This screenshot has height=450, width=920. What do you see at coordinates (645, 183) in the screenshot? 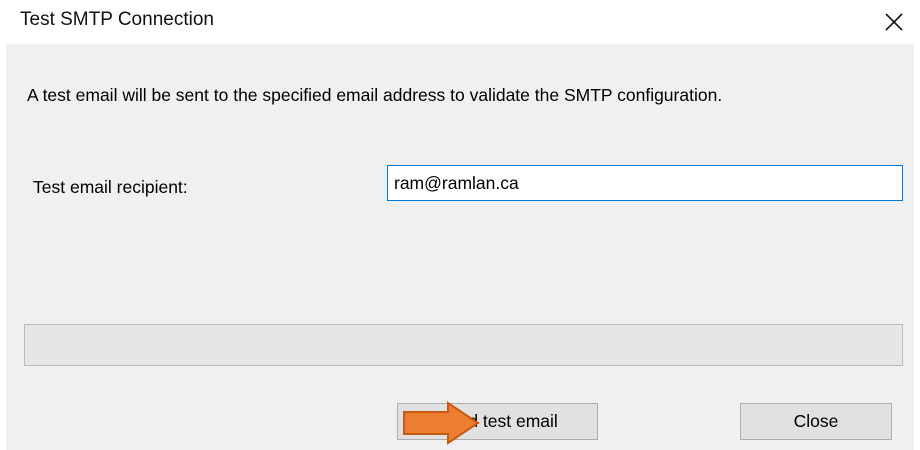
I see `recipient-email-input` at bounding box center [645, 183].